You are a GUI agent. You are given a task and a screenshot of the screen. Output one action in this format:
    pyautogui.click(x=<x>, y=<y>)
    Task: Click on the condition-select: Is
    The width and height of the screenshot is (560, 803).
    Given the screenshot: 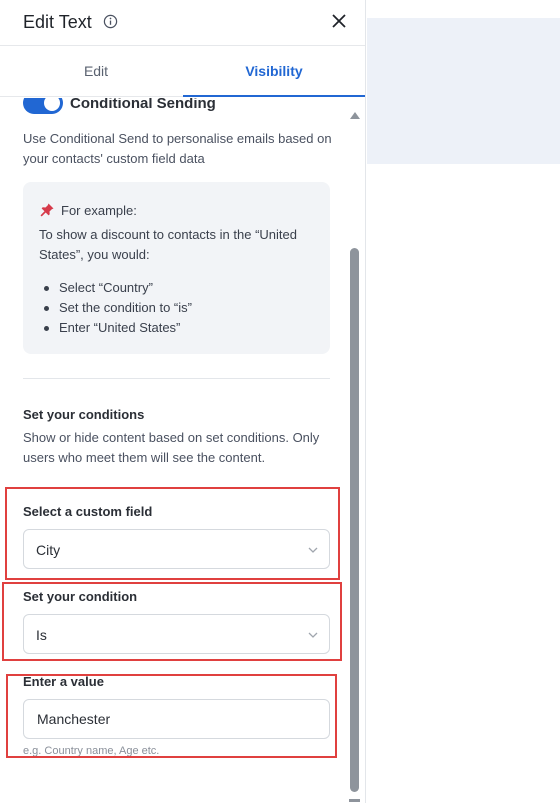 What is the action you would take?
    pyautogui.click(x=176, y=634)
    